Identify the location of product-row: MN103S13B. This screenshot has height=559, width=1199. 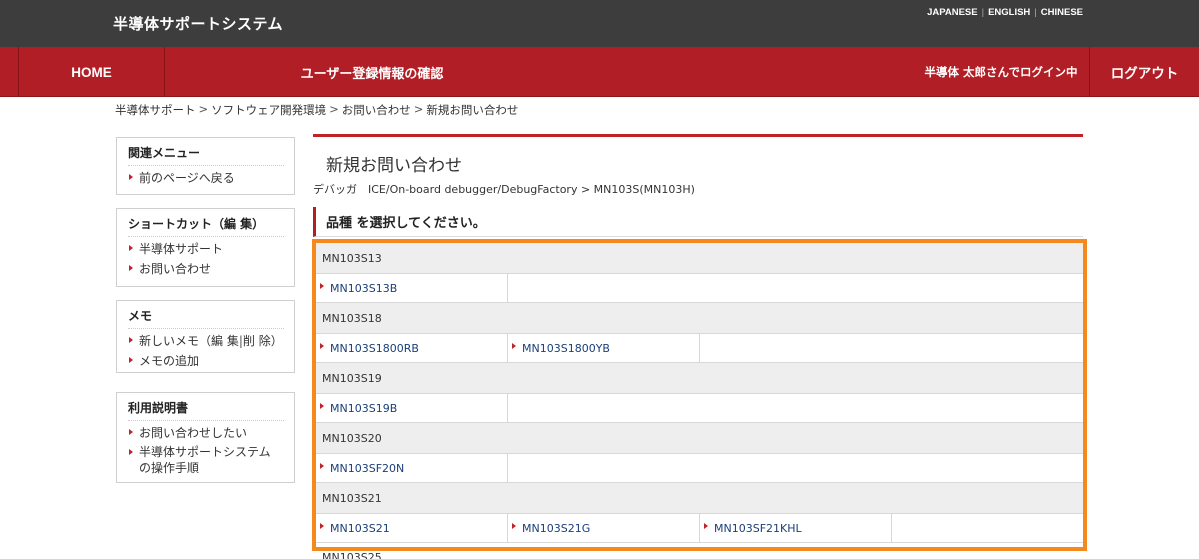
(699, 288).